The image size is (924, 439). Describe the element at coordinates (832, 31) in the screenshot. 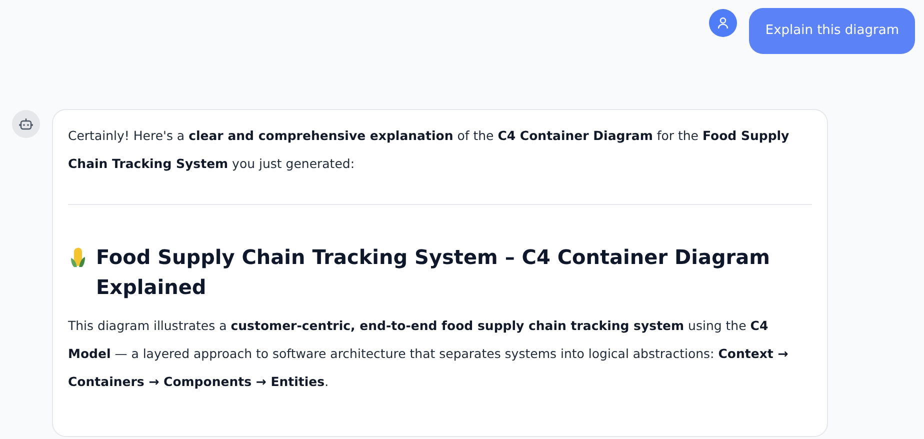

I see `user-message: Explain this diagram` at that location.